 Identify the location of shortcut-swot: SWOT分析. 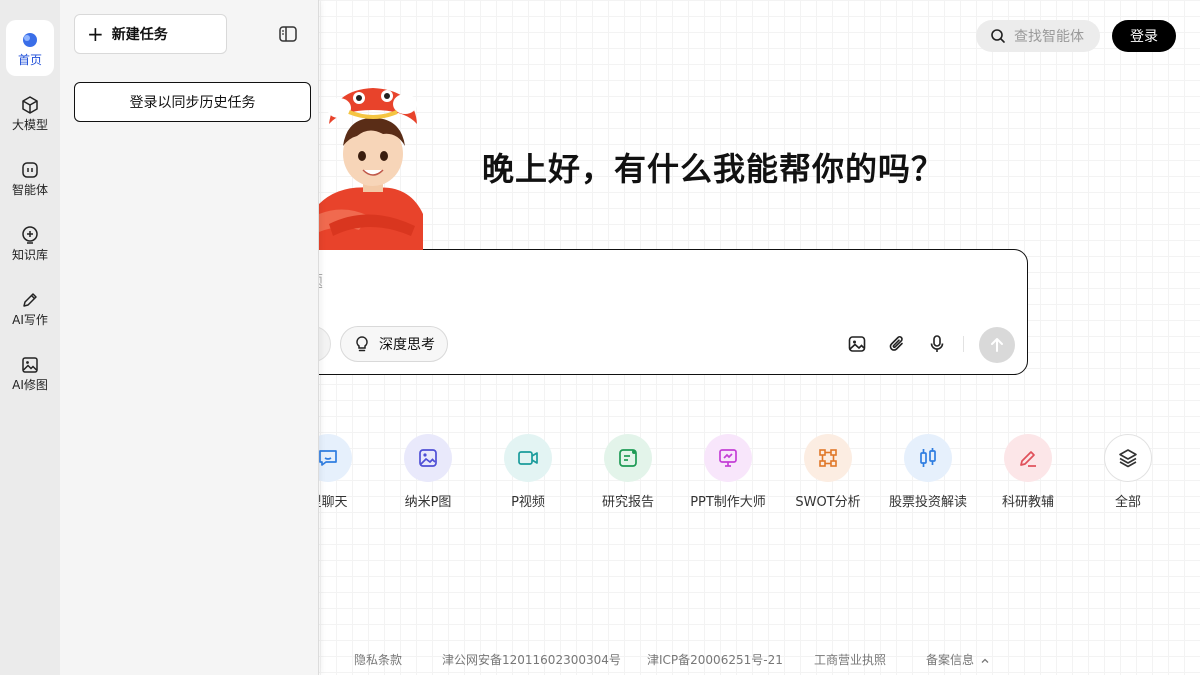
(828, 472).